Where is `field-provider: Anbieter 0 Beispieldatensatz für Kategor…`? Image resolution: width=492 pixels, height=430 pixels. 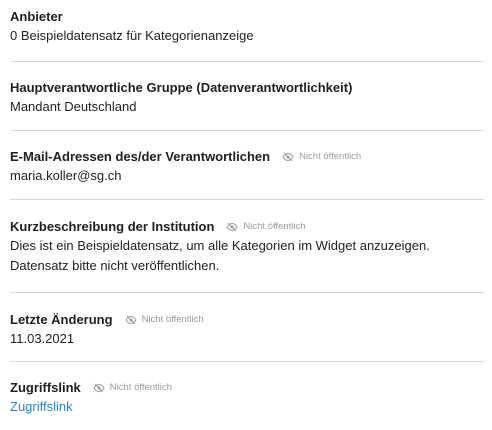
field-provider: Anbieter 0 Beispieldatensatz für Kategor… is located at coordinates (247, 31).